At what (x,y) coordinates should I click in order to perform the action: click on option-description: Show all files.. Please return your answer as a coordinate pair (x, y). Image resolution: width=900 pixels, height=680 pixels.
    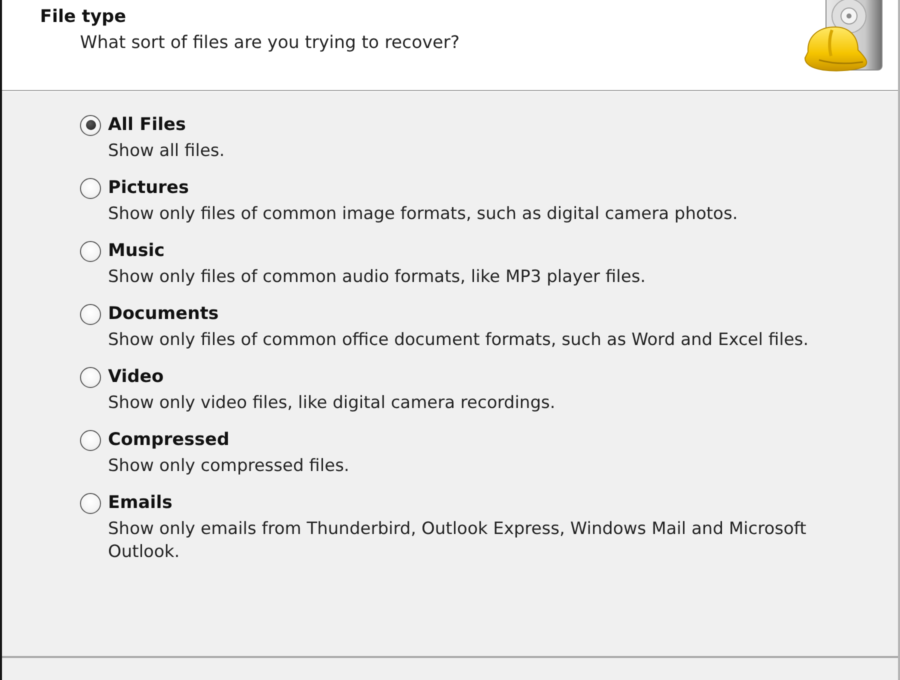
    Looking at the image, I should click on (166, 151).